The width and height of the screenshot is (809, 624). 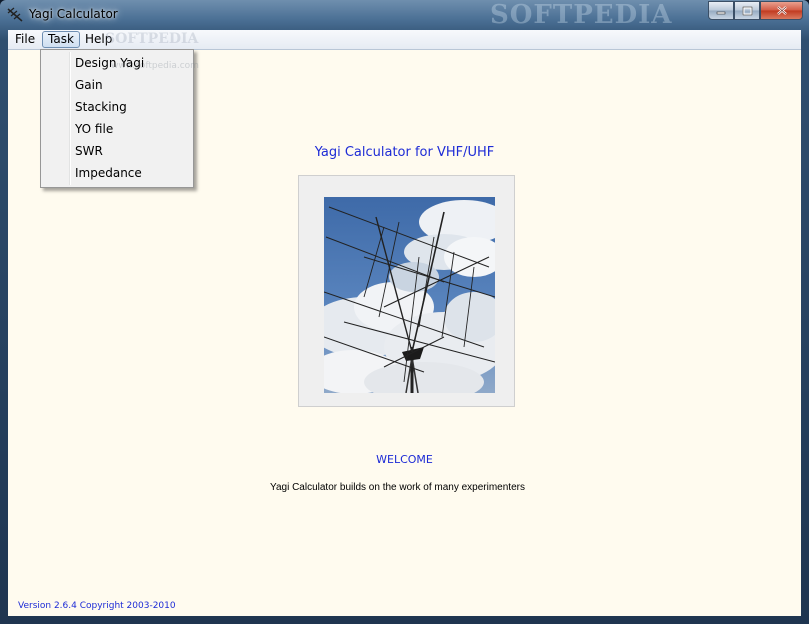 What do you see at coordinates (94, 129) in the screenshot?
I see `menu-item-yo-file: YO file` at bounding box center [94, 129].